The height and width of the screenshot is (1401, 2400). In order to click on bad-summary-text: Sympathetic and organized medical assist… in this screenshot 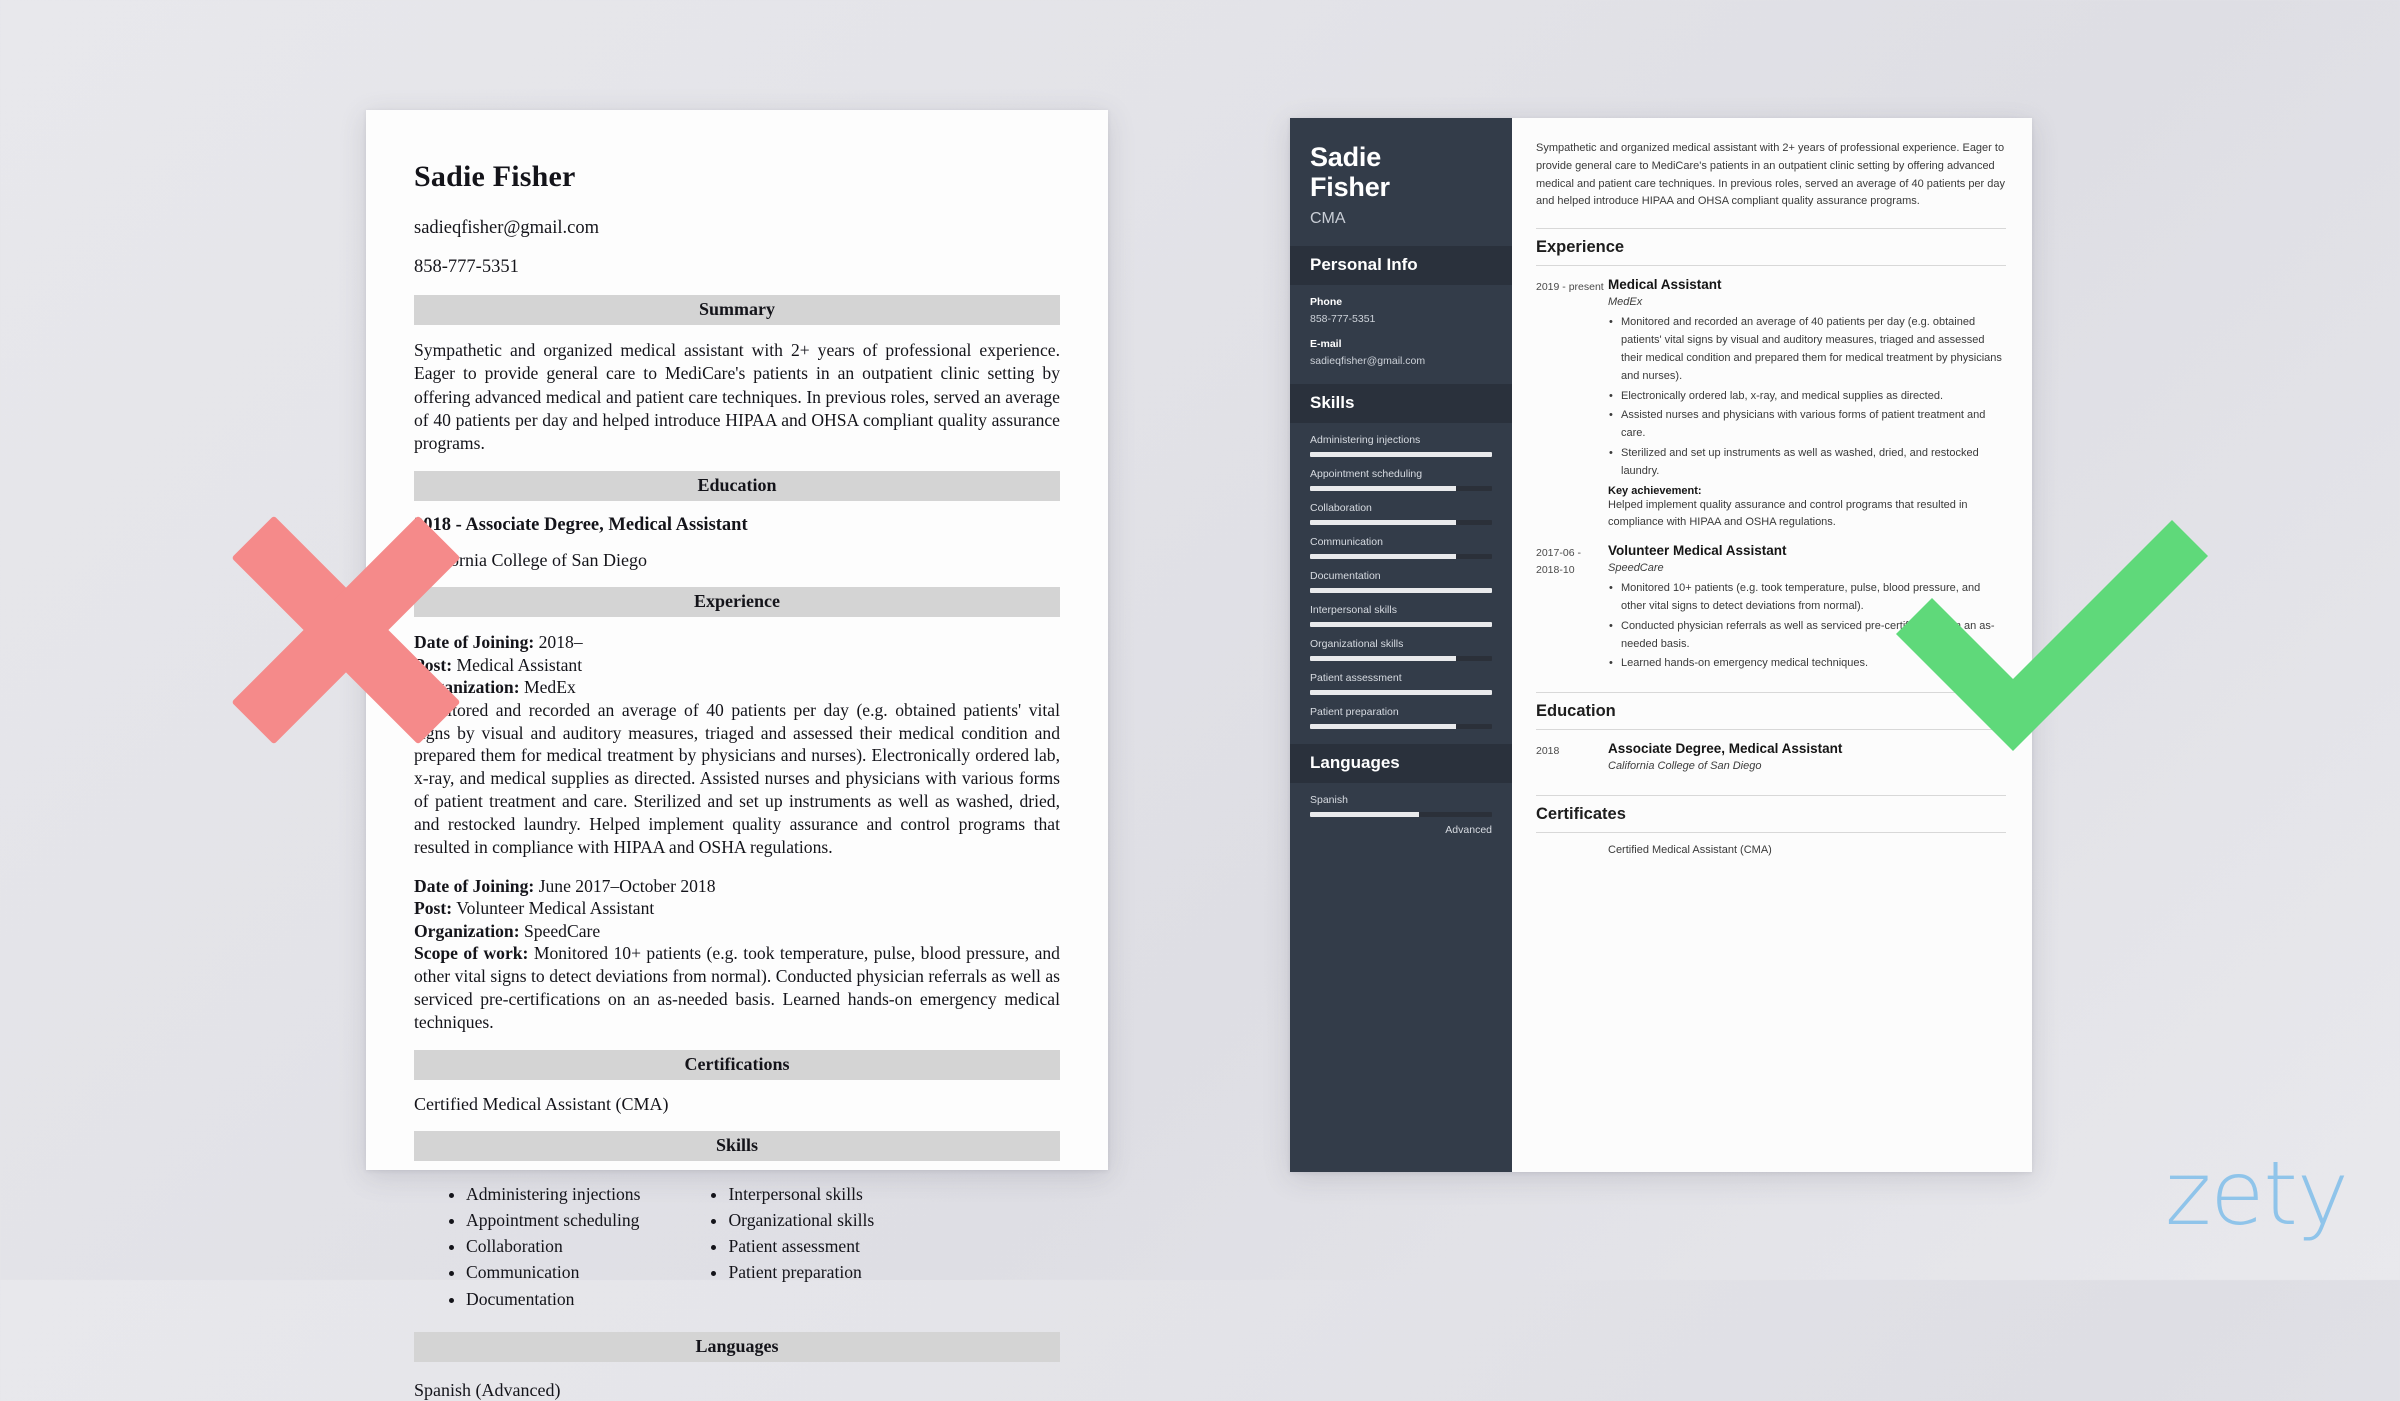, I will do `click(737, 396)`.